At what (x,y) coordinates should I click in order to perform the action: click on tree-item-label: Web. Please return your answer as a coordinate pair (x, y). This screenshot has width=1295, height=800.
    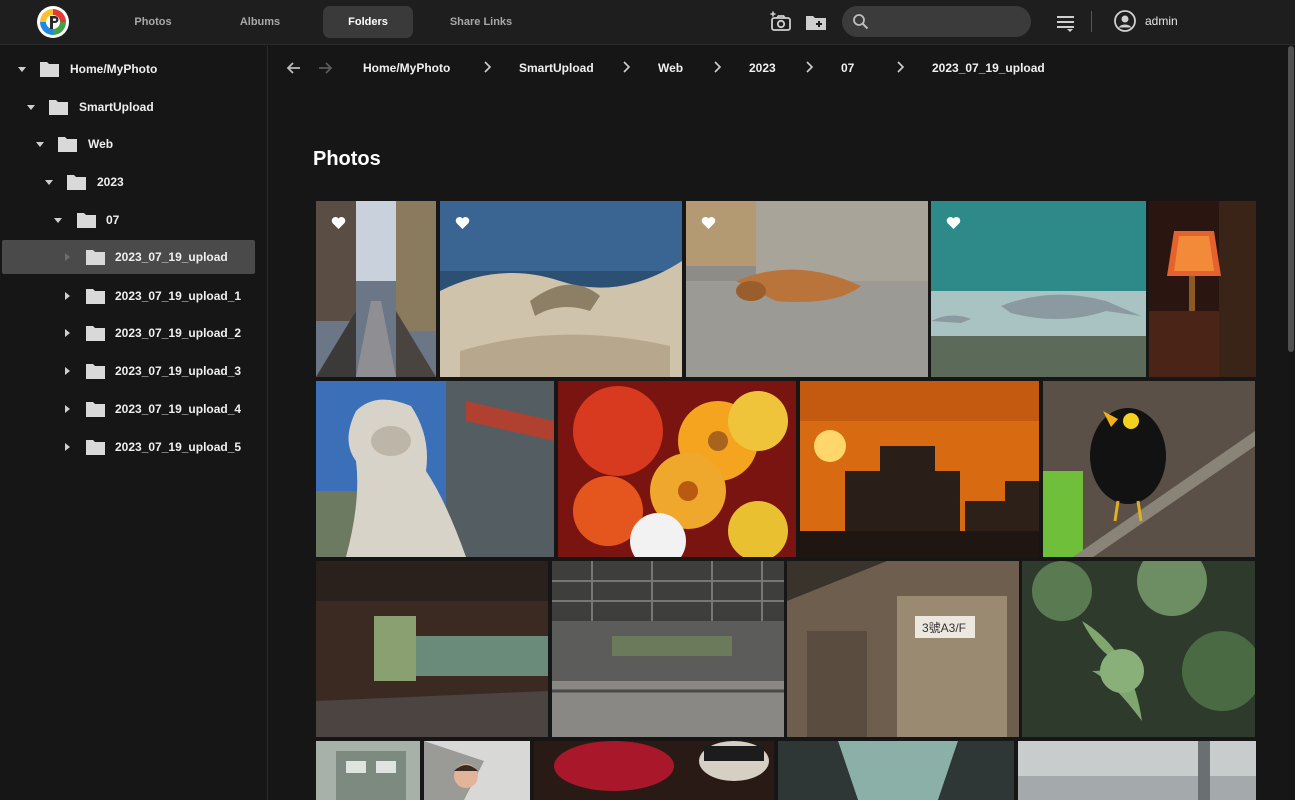
    Looking at the image, I should click on (101, 144).